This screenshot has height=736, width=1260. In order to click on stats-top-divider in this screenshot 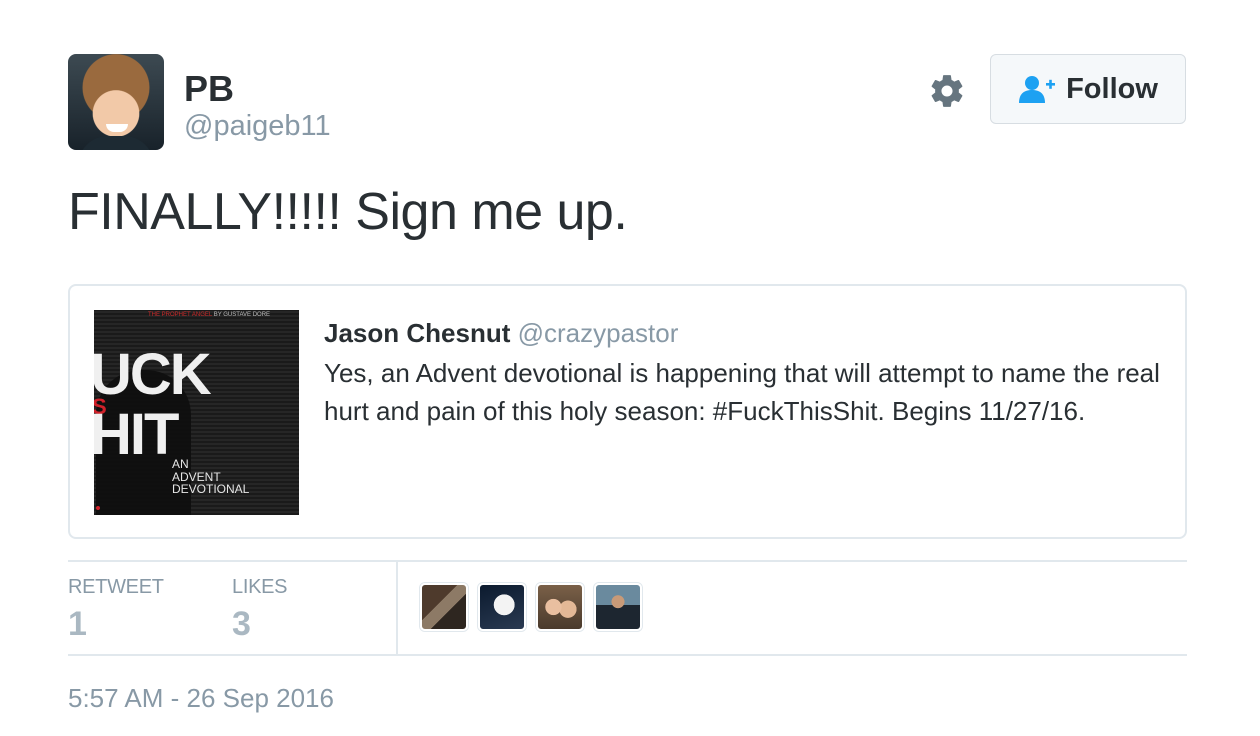, I will do `click(627, 561)`.